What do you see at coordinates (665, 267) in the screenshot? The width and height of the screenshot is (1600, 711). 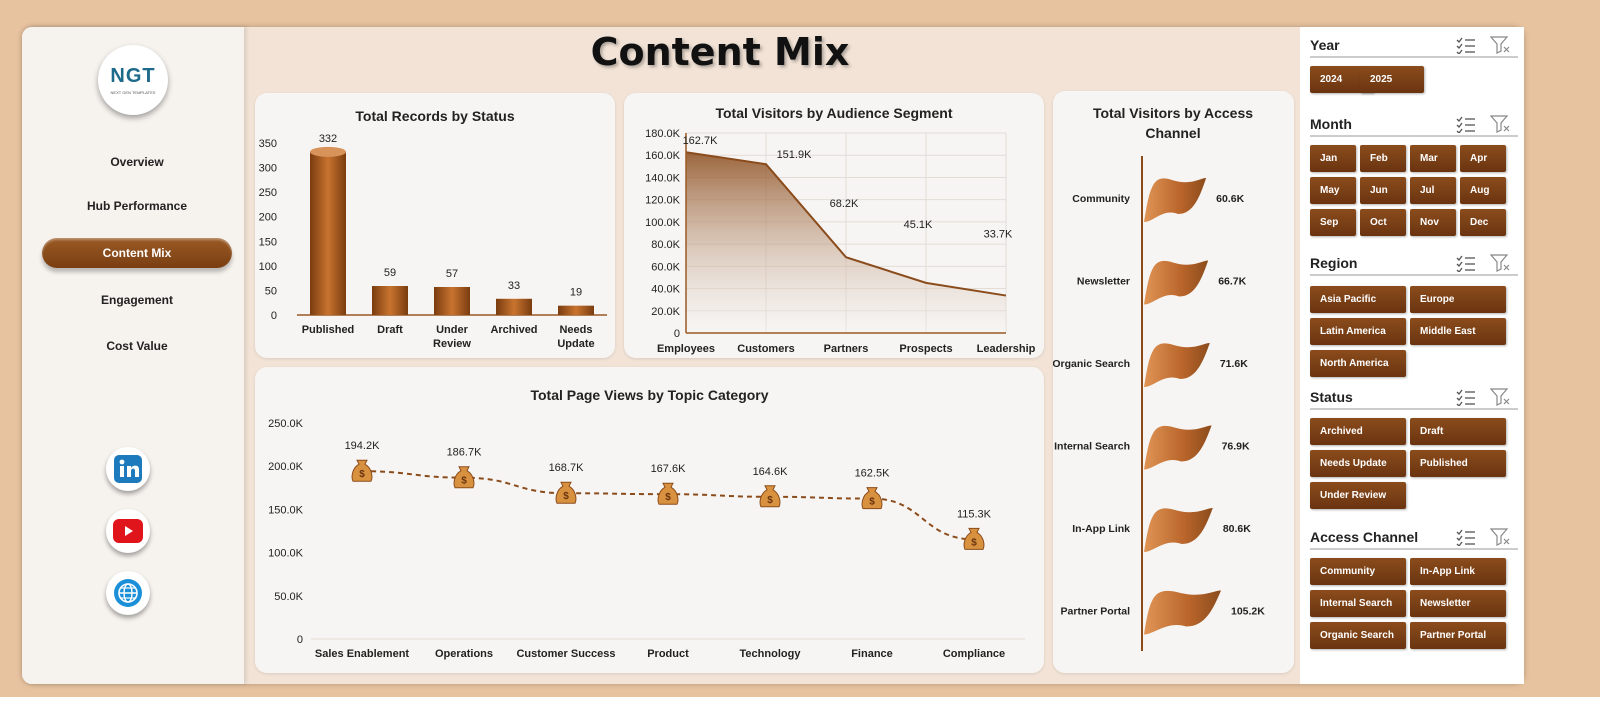 I see `y-tick-label: 60.0K` at bounding box center [665, 267].